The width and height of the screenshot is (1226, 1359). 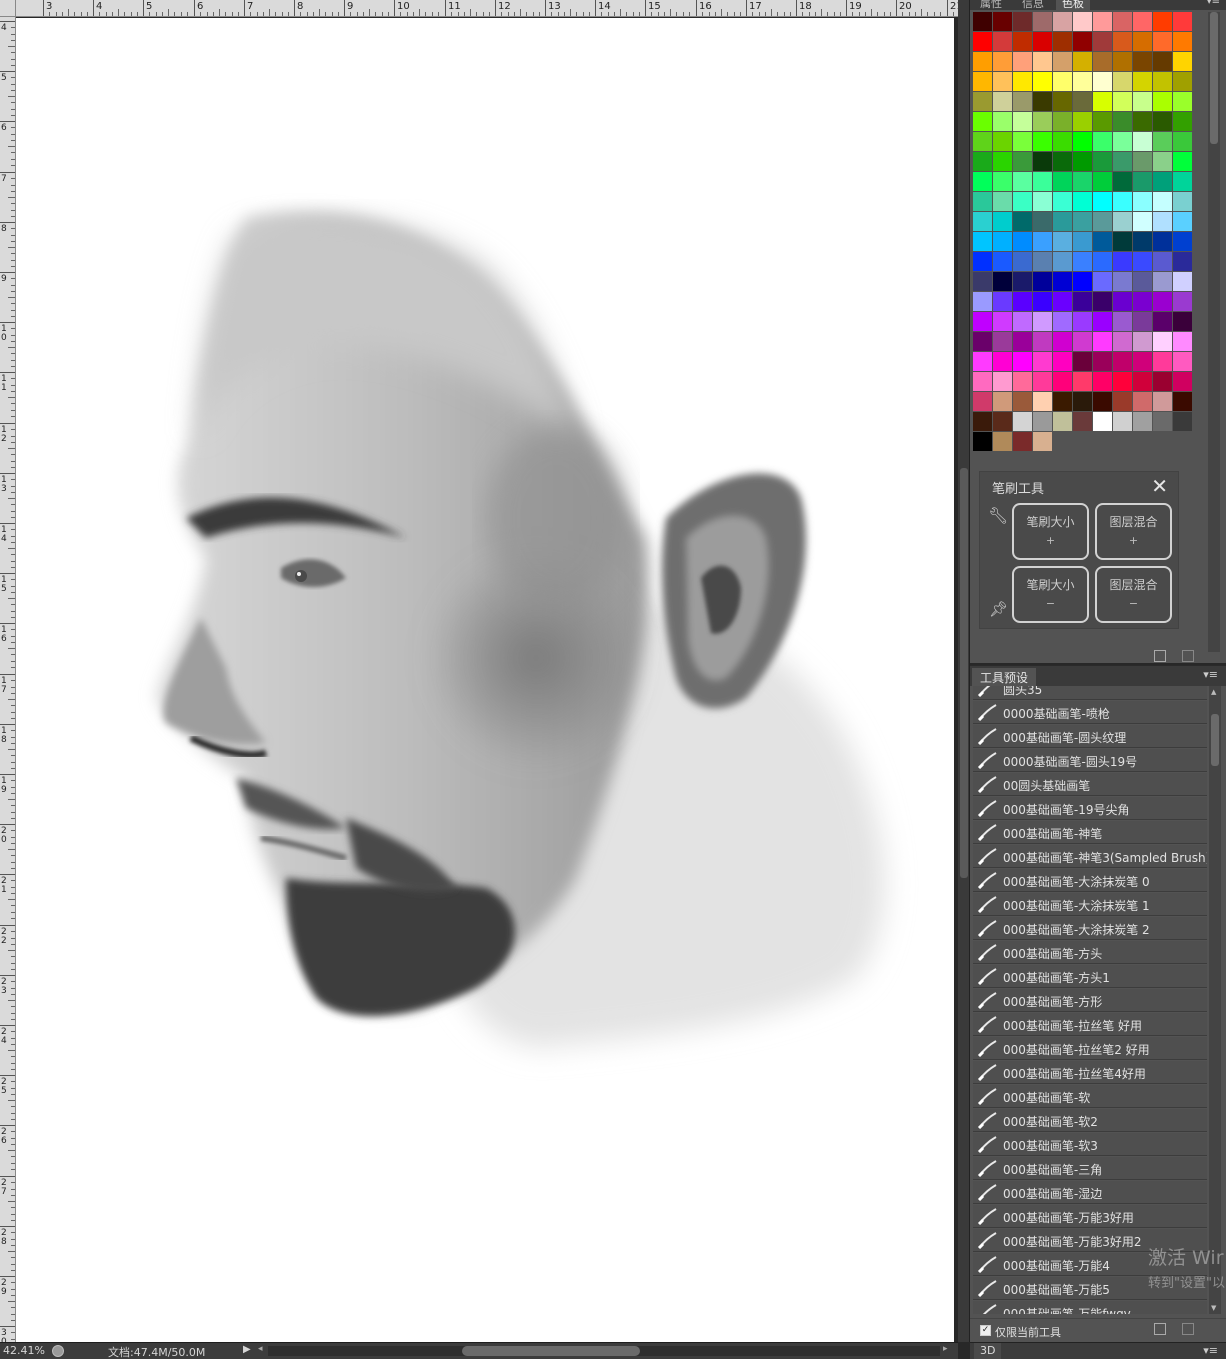 I want to click on preset-list-item: 000基础画笔-方头, so click(x=1090, y=952).